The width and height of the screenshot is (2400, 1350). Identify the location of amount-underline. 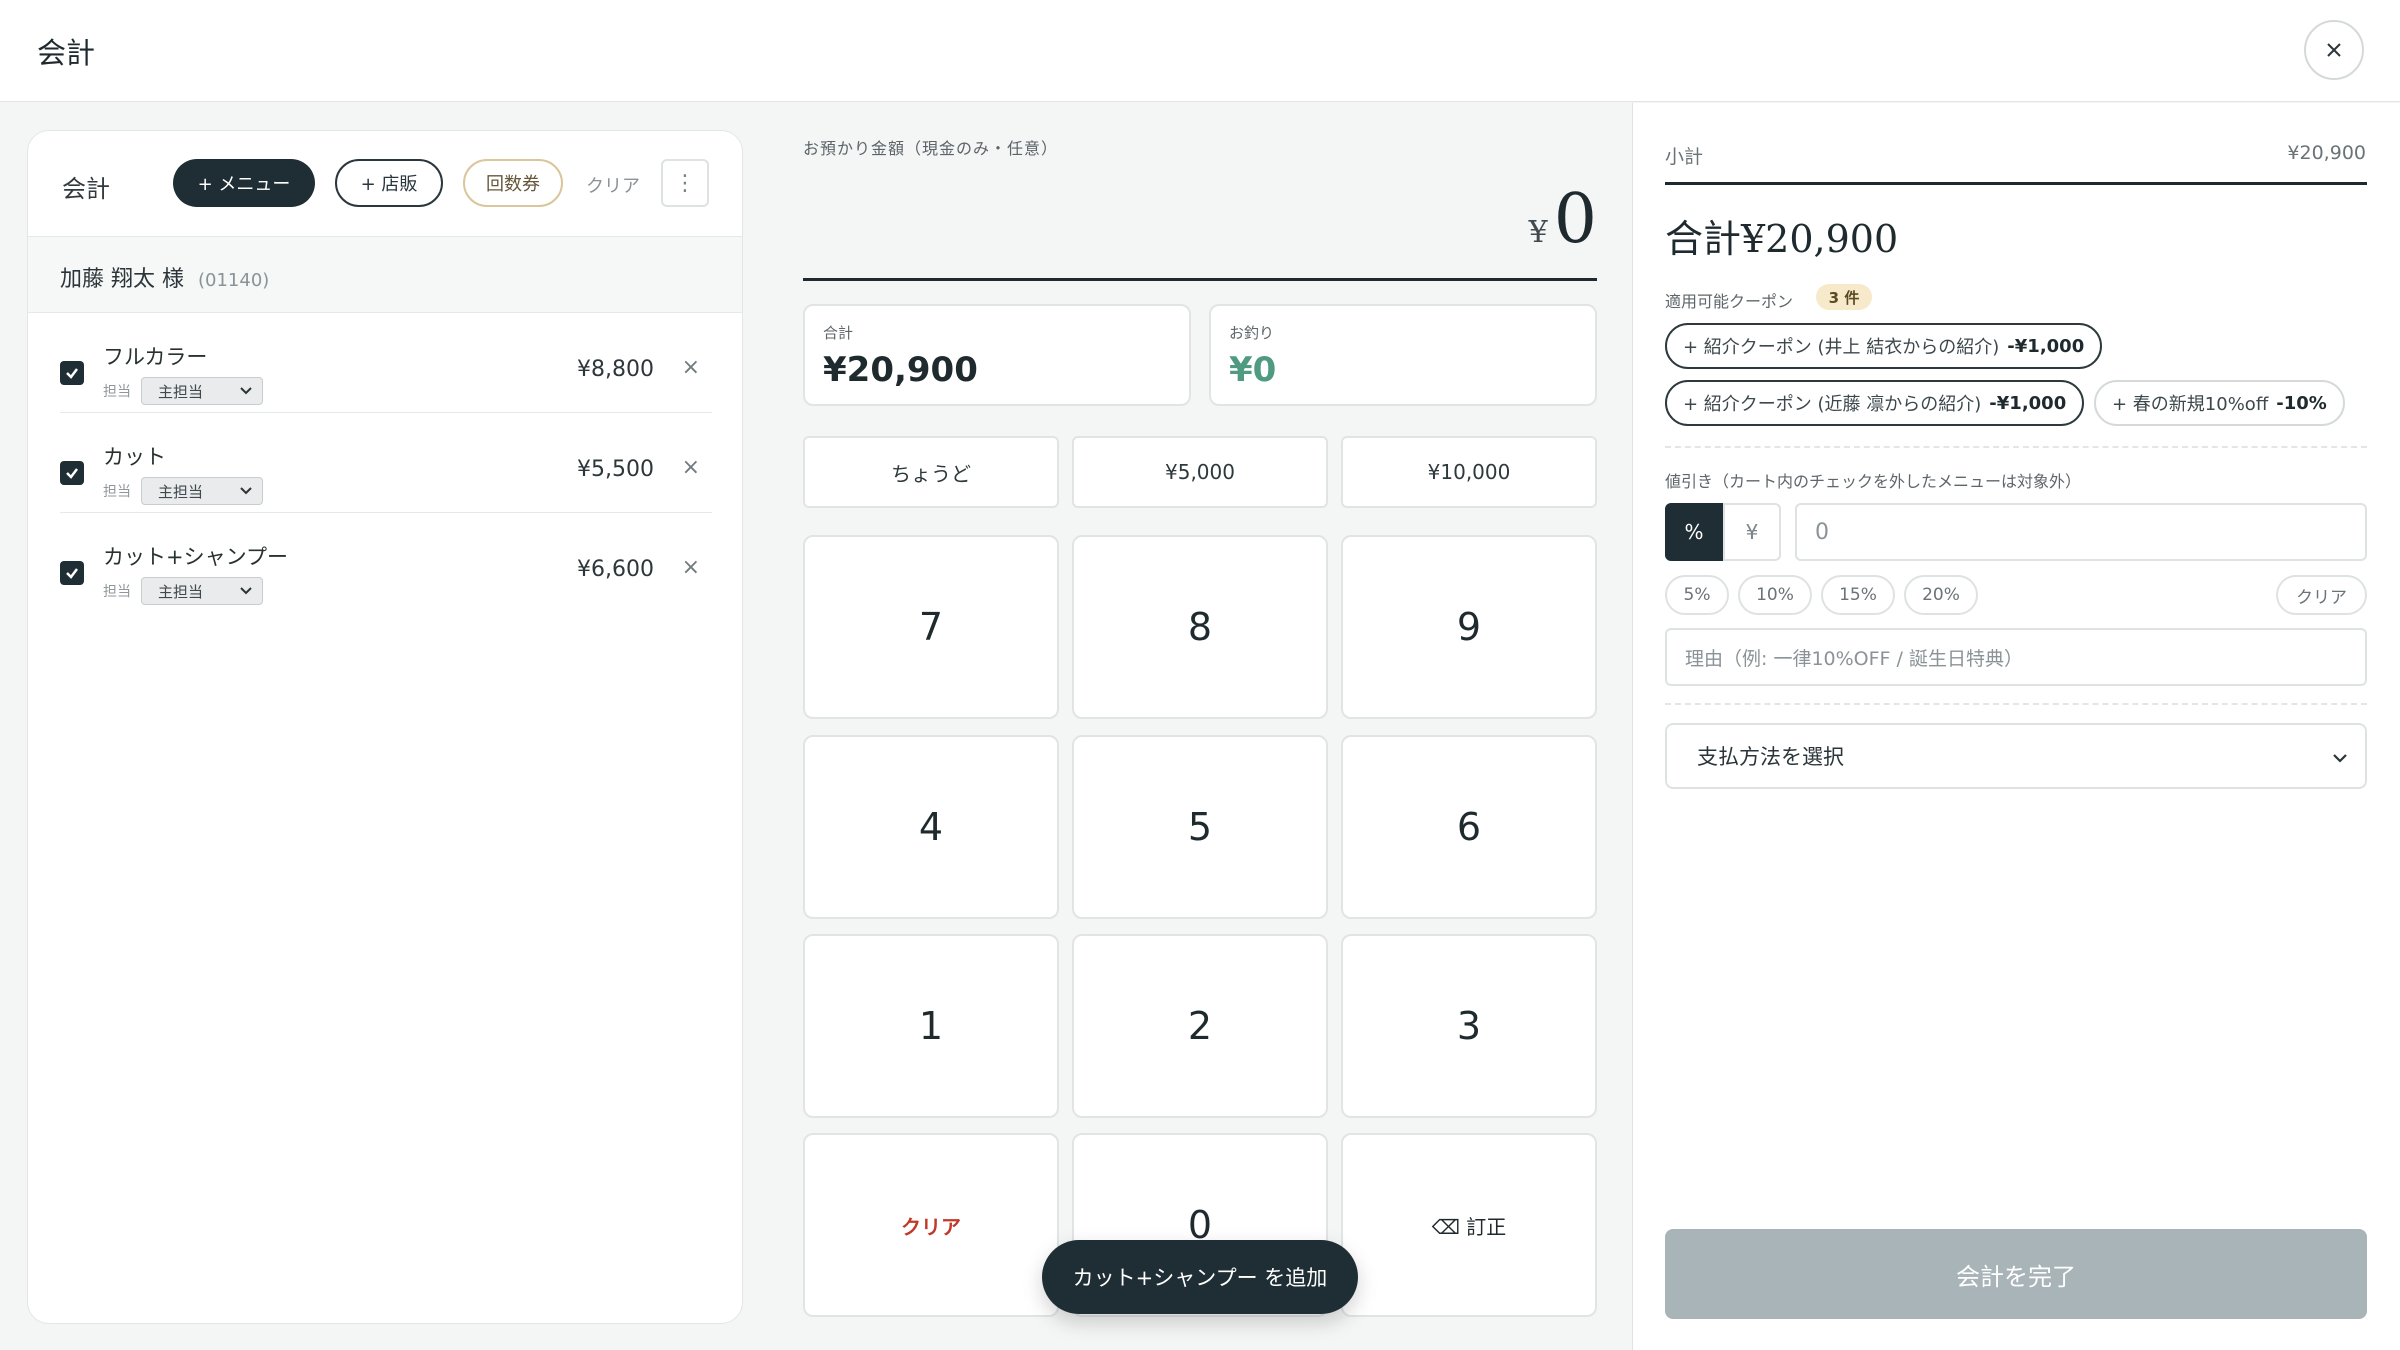
(1200, 279).